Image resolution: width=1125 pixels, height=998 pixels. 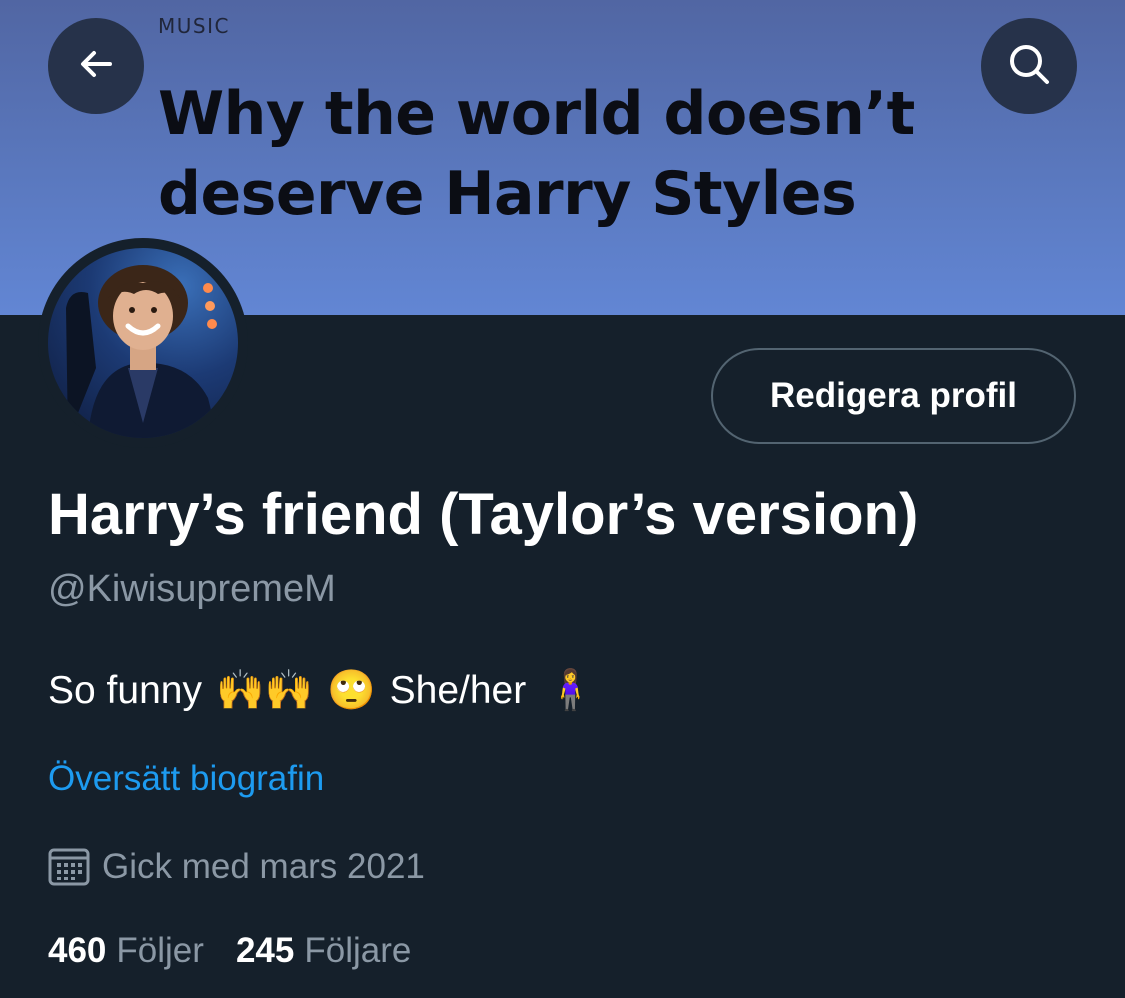 I want to click on display-name: Harry’s friend (Taylor’s version), so click(x=483, y=514).